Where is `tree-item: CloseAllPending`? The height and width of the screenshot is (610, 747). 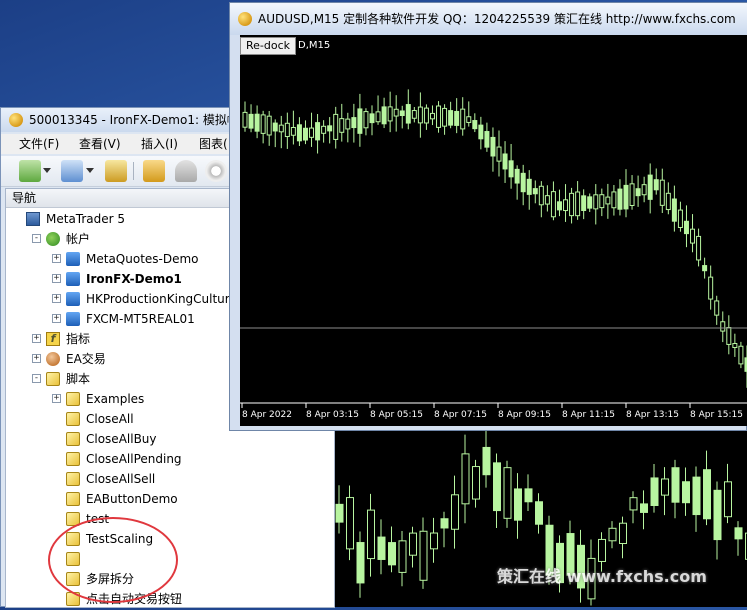
tree-item: CloseAllPending is located at coordinates (166, 459).